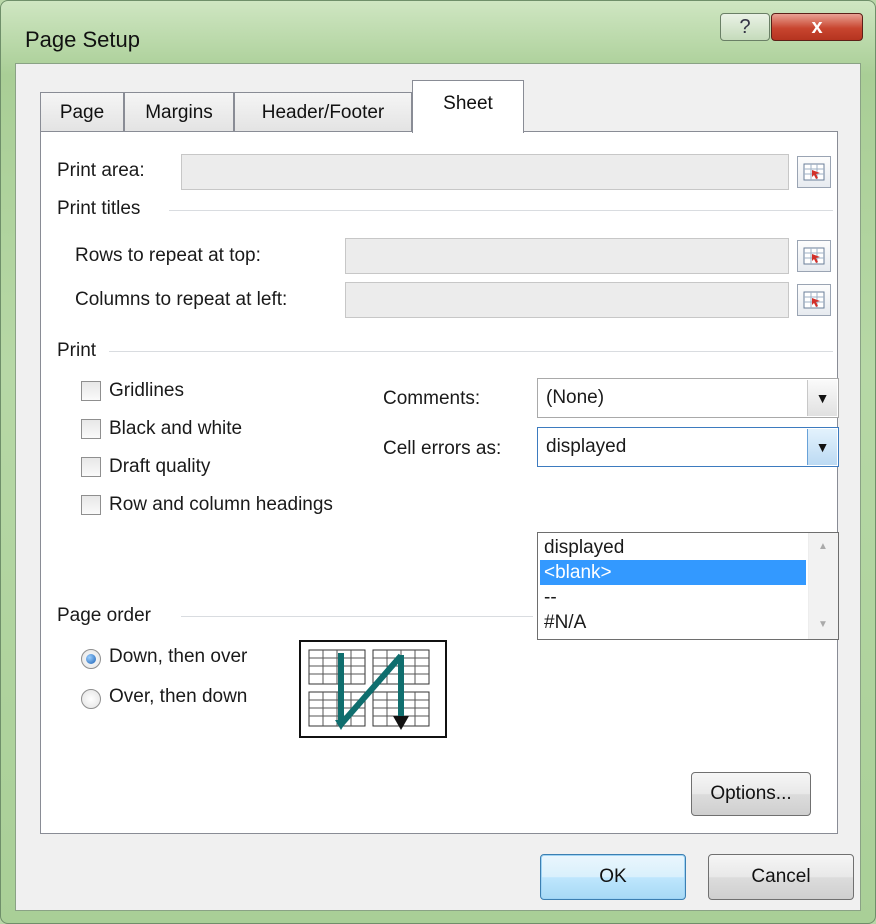 The width and height of the screenshot is (876, 924). I want to click on print-titles-label: Print titles, so click(99, 208).